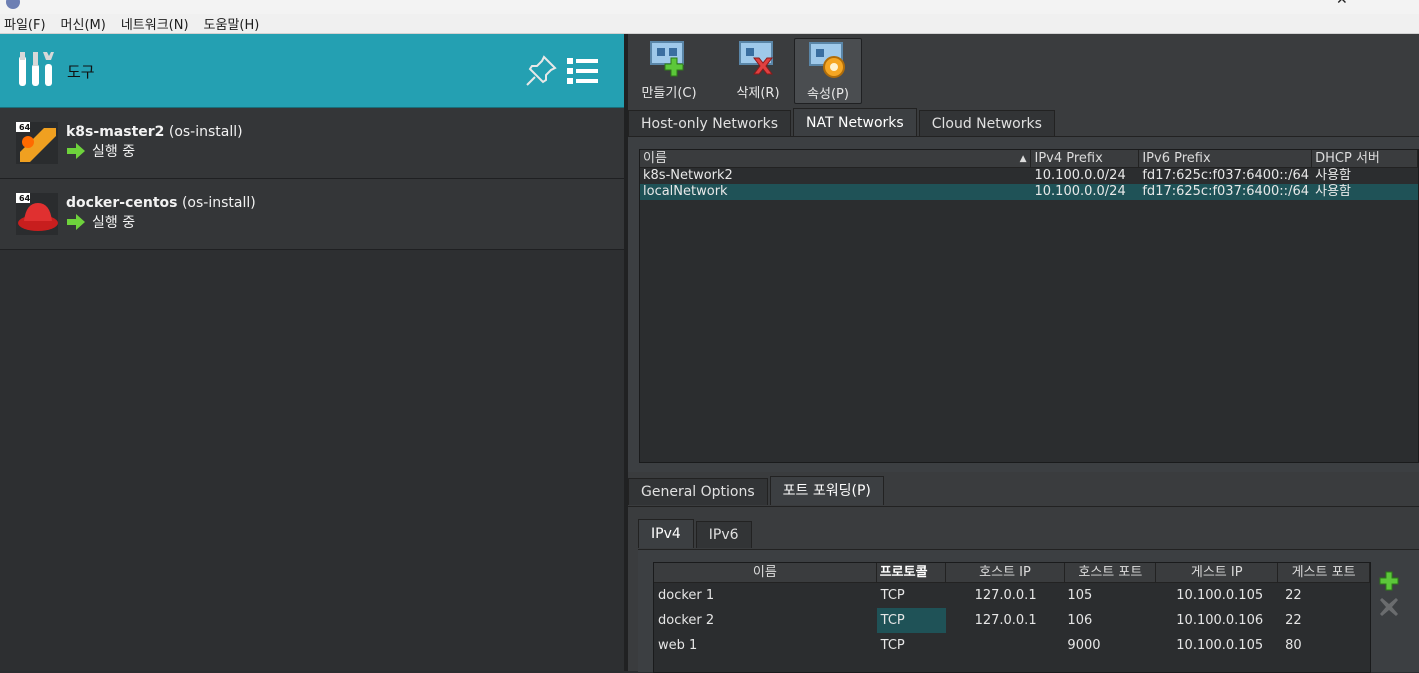  Describe the element at coordinates (758, 93) in the screenshot. I see `remove-label: 삭제(R)` at that location.